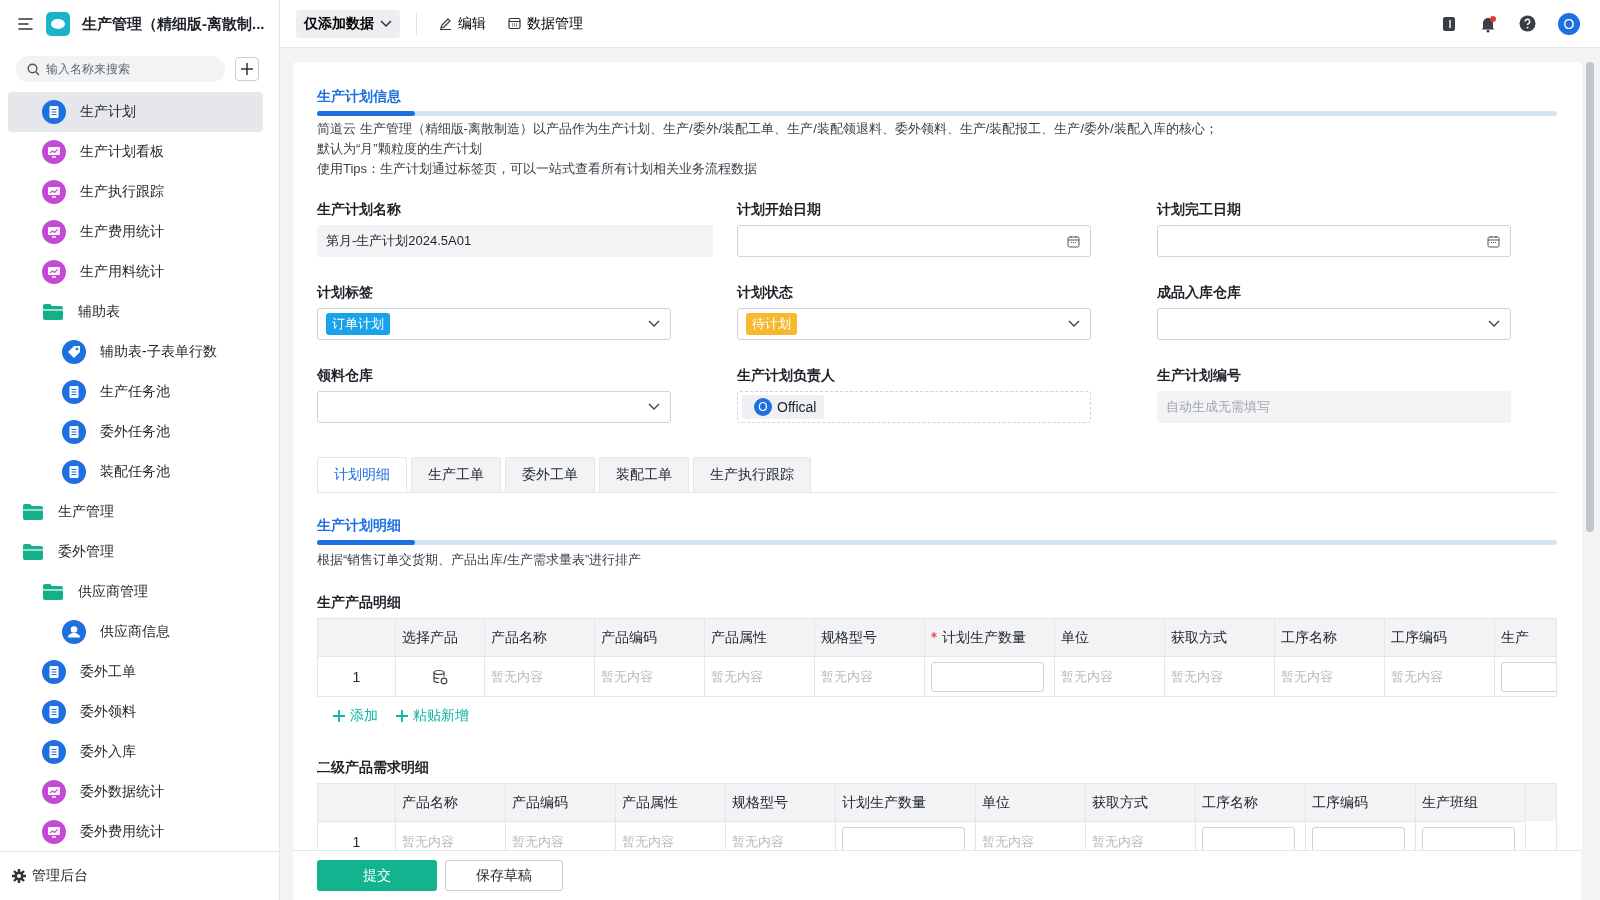 The height and width of the screenshot is (900, 1600). Describe the element at coordinates (135, 672) in the screenshot. I see `sidebar-item: 委外工单` at that location.